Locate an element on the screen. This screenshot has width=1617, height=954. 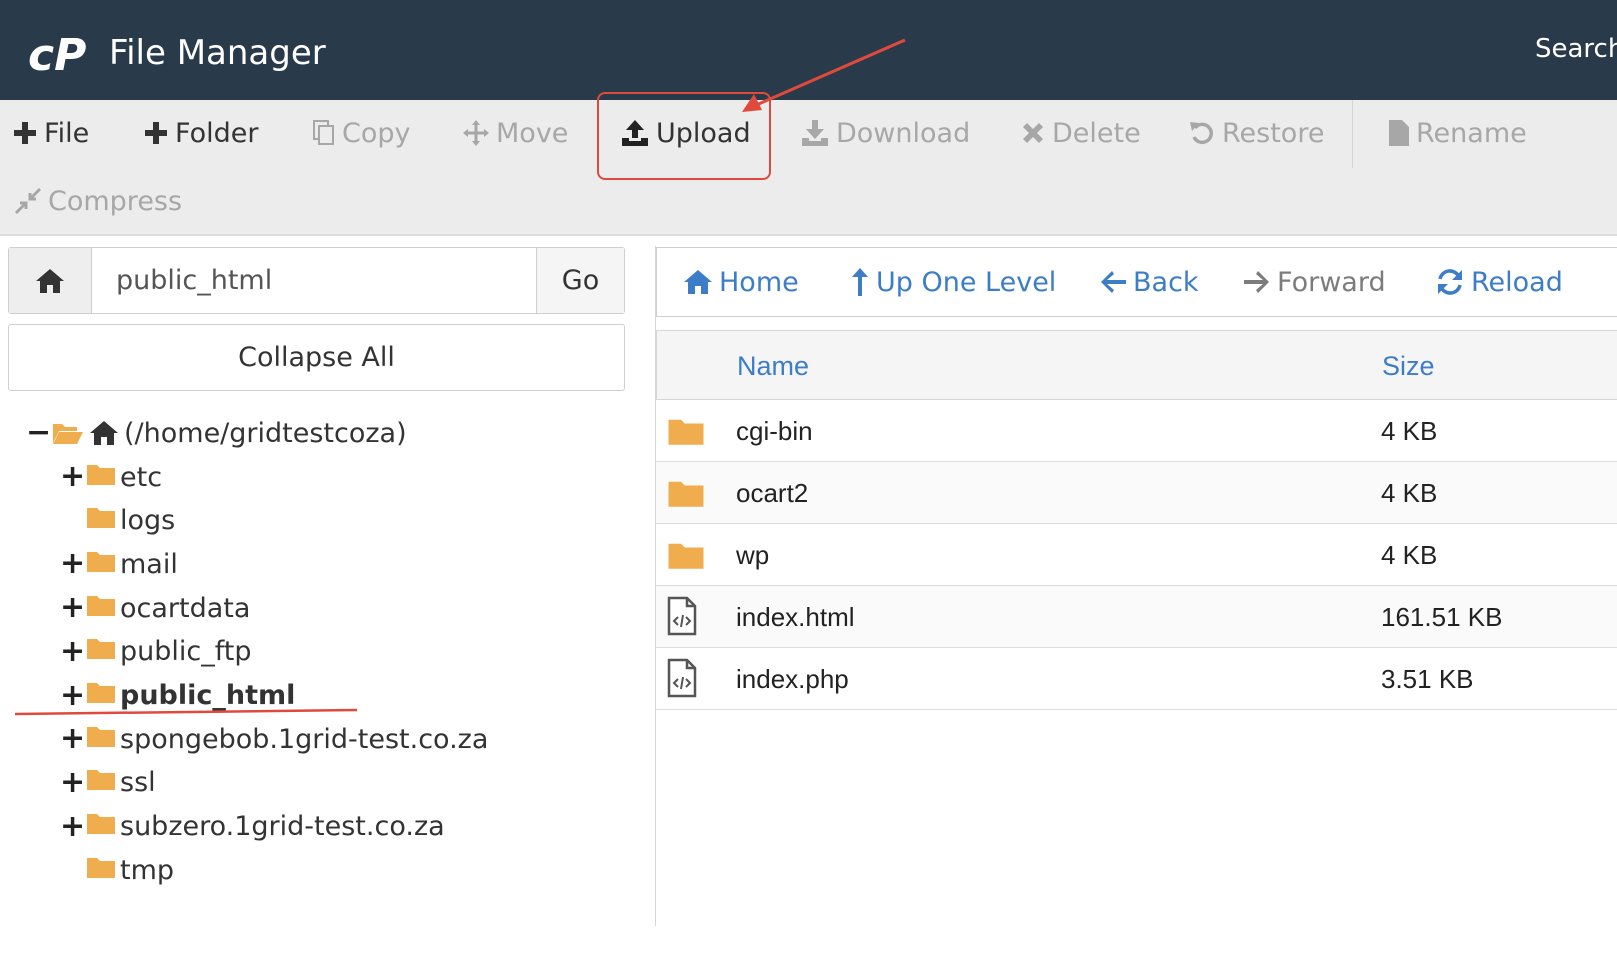
left-arrow-icon is located at coordinates (1113, 282).